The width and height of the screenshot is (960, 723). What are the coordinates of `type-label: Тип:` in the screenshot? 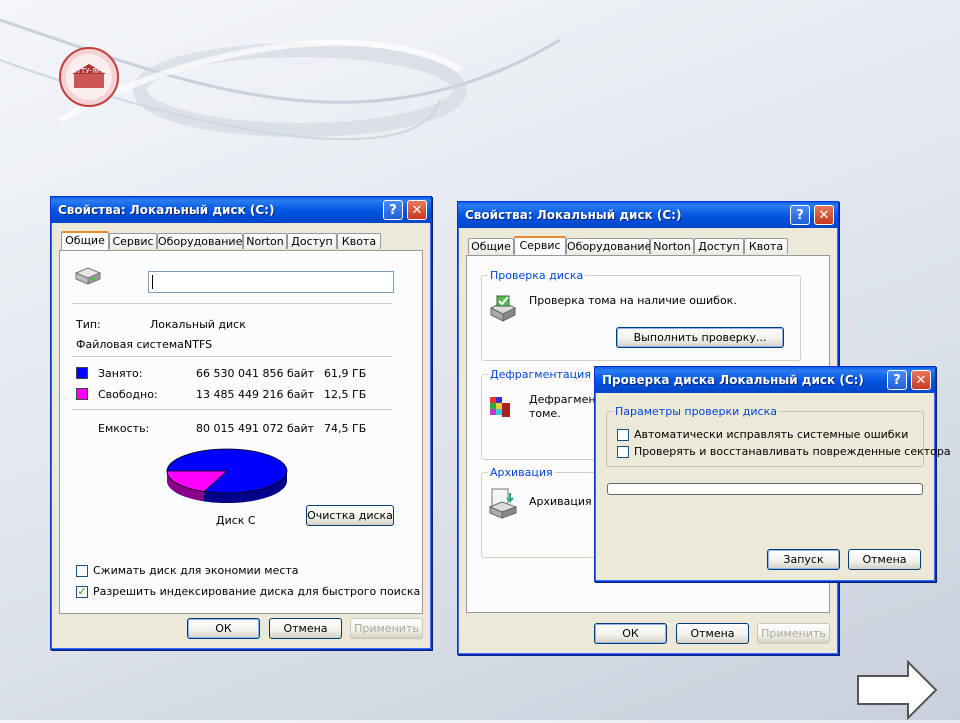 It's located at (88, 324).